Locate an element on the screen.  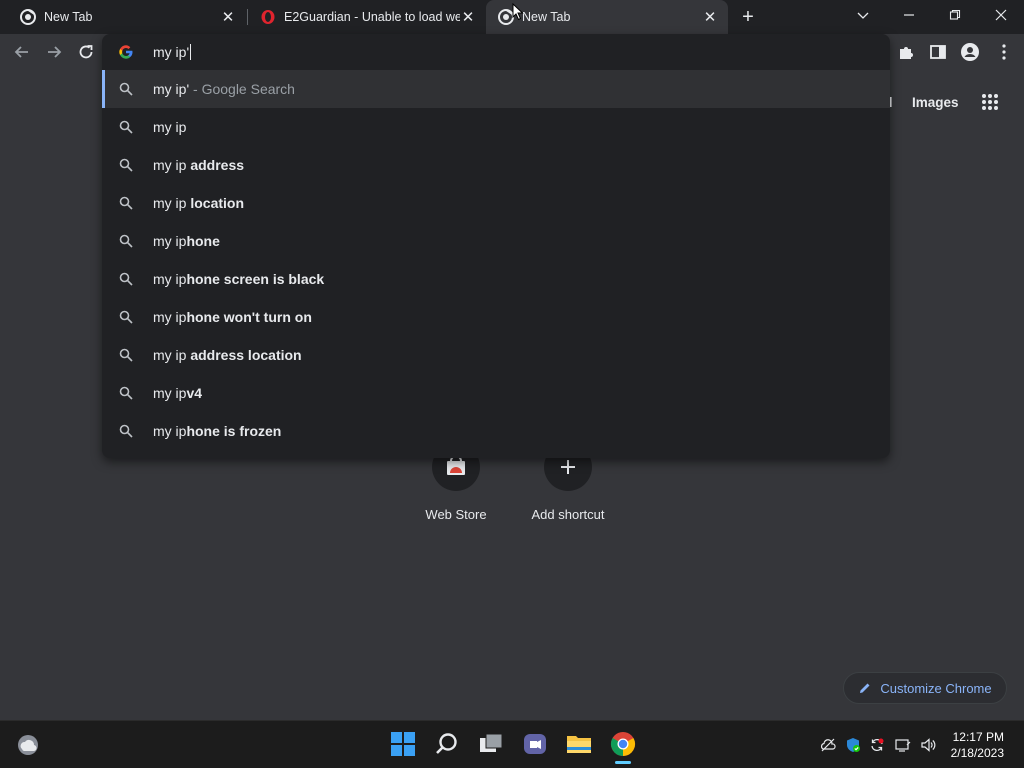
suggestion-row: my ip' - Google Search is located at coordinates (496, 89).